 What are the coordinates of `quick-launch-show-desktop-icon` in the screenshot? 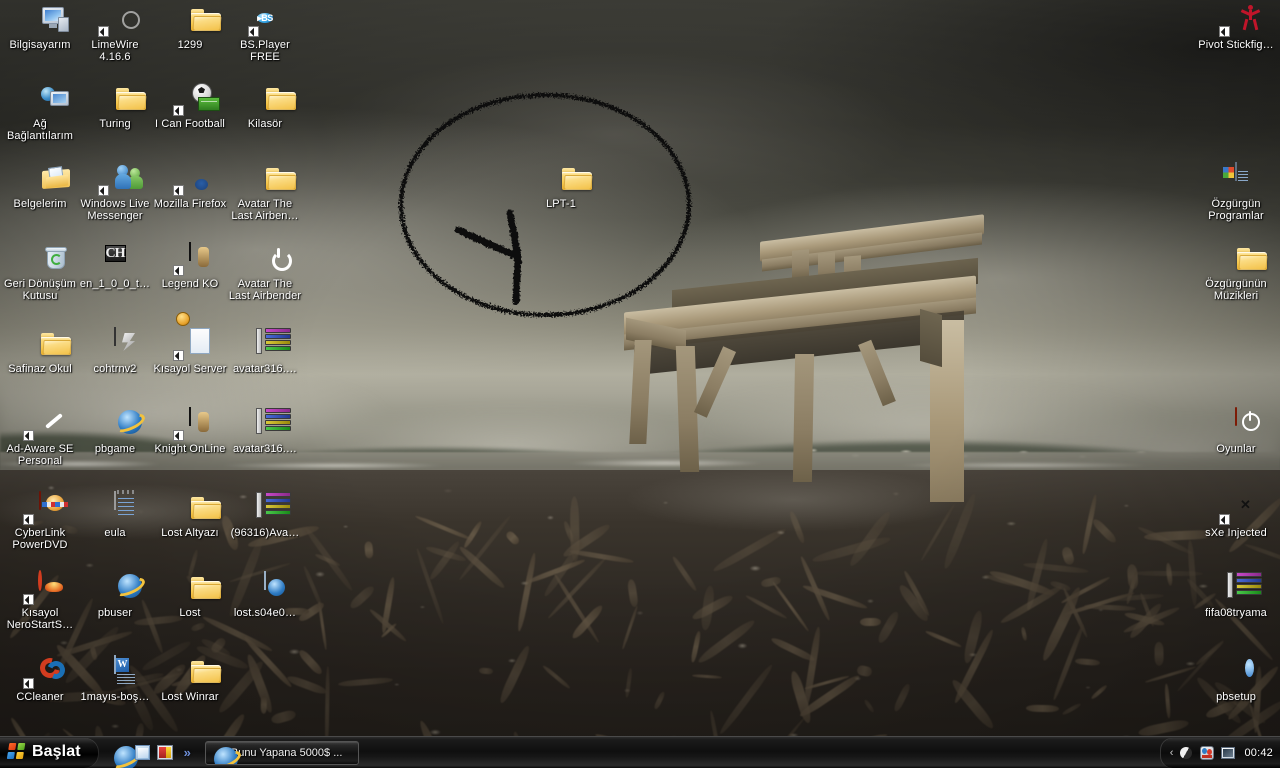 It's located at (143, 753).